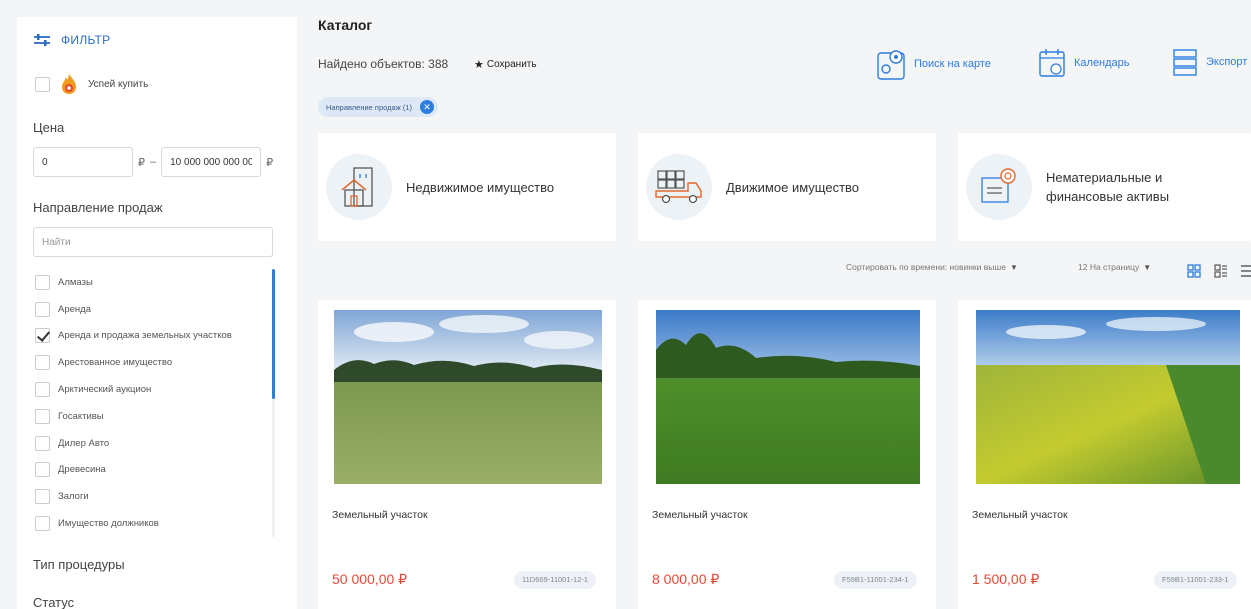  What do you see at coordinates (49, 127) in the screenshot?
I see `price-title: Цена` at bounding box center [49, 127].